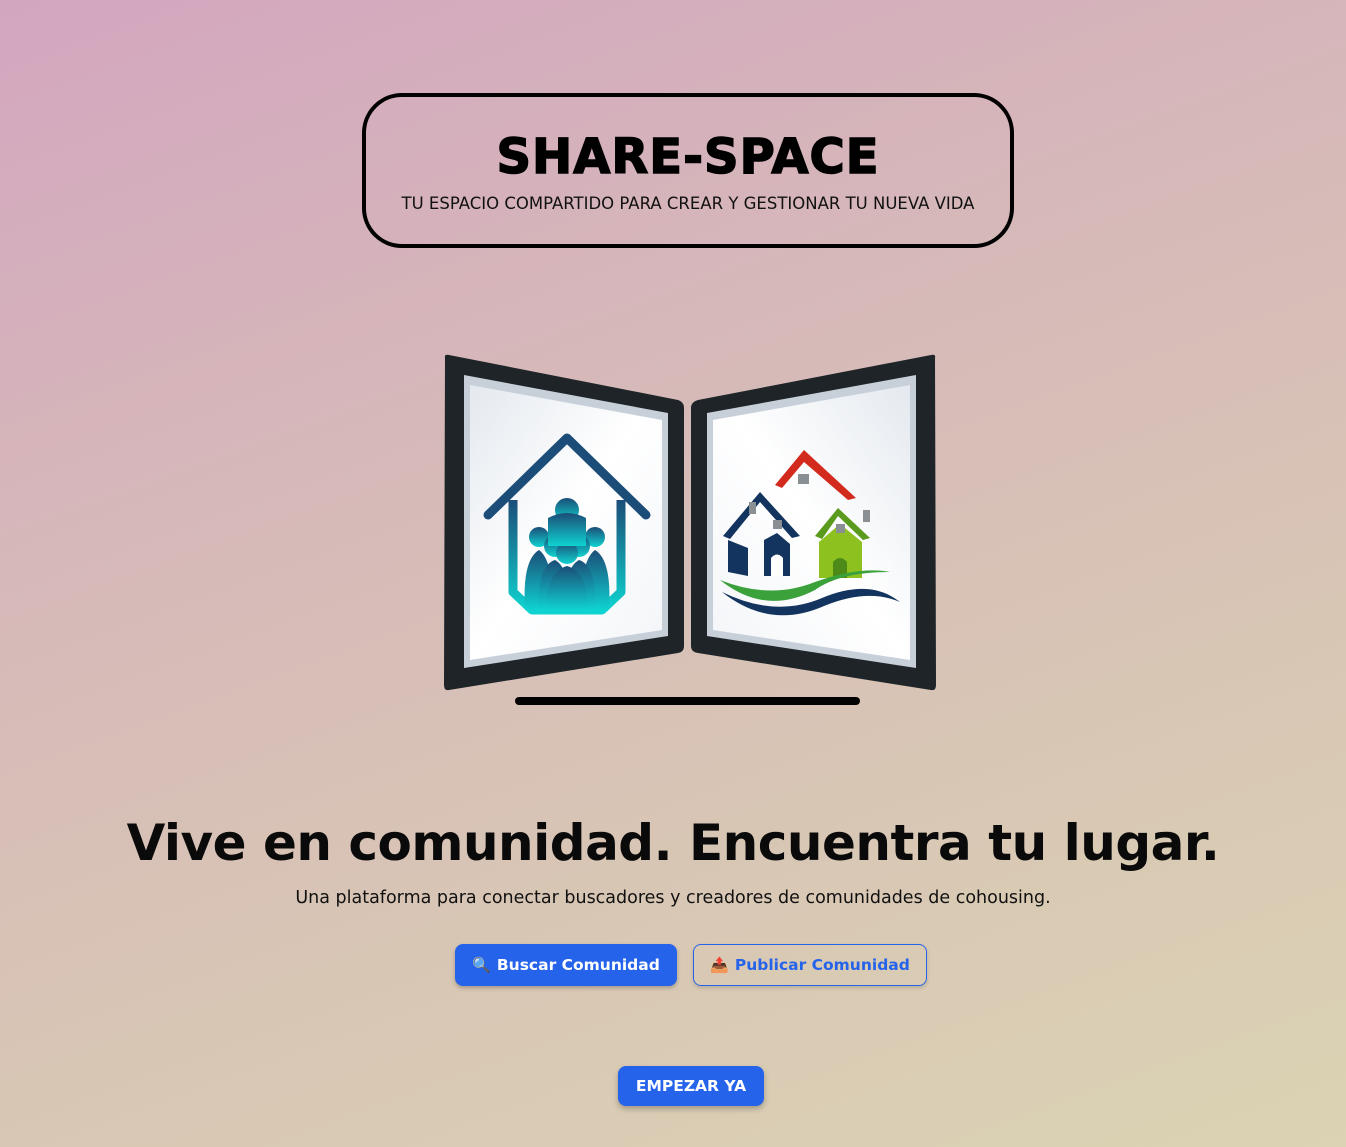 The width and height of the screenshot is (1346, 1147). Describe the element at coordinates (578, 965) in the screenshot. I see `search-community-label: Buscar Comunidad` at that location.